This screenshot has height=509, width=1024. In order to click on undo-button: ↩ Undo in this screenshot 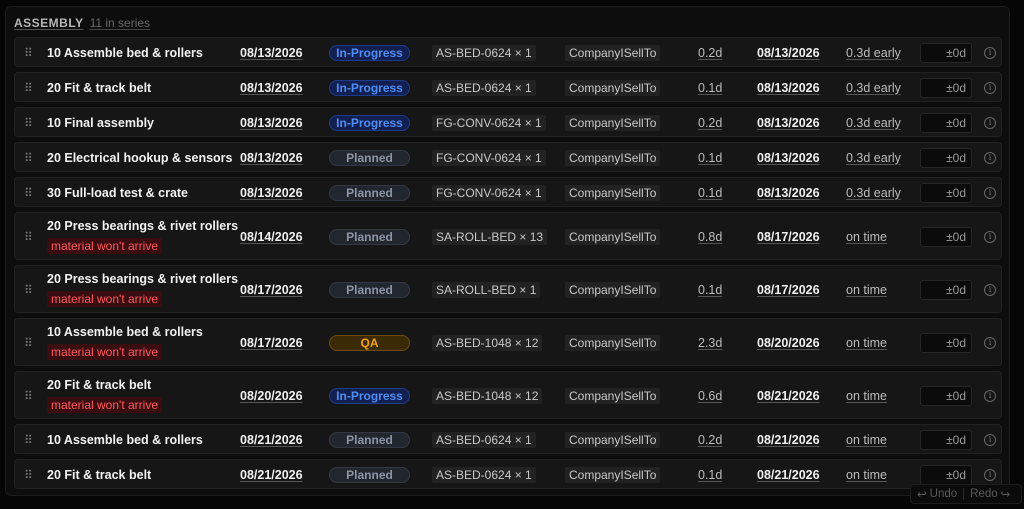, I will do `click(937, 494)`.